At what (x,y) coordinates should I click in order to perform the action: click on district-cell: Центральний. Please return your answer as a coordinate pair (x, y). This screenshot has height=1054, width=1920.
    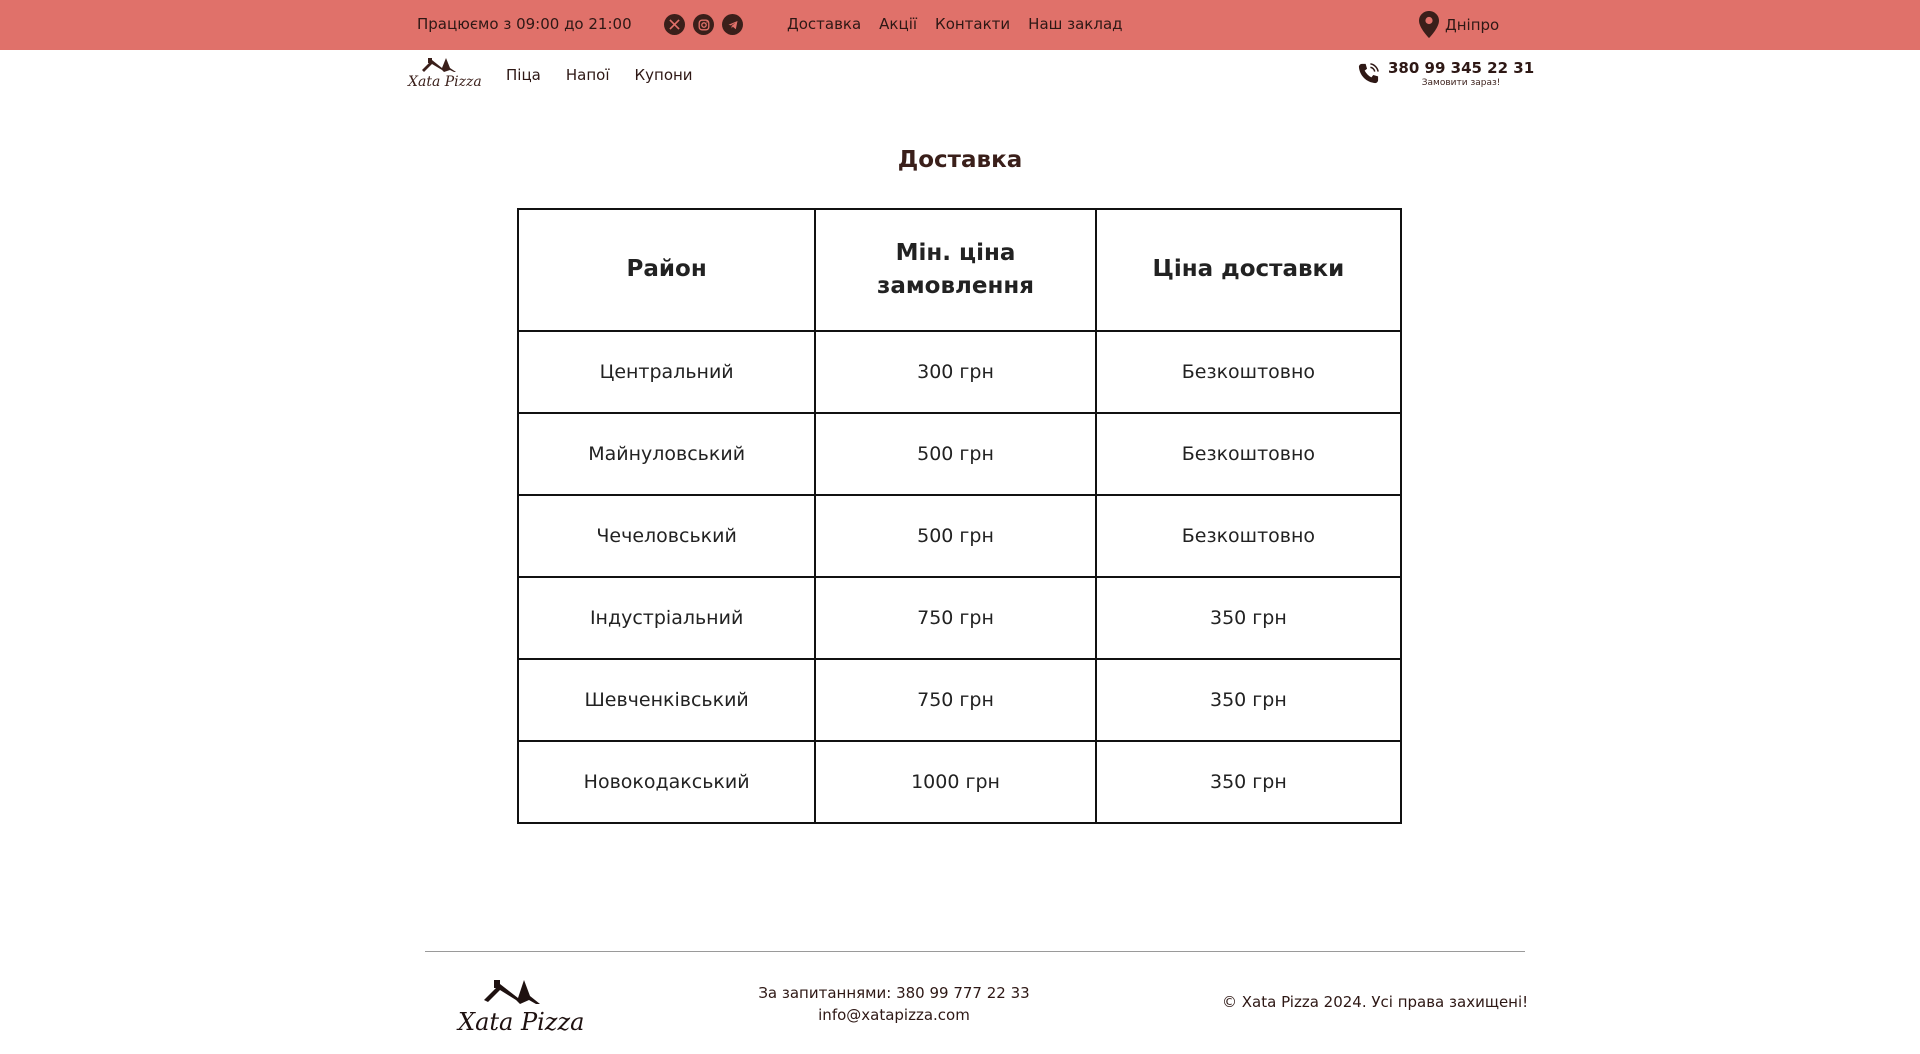
    Looking at the image, I should click on (666, 372).